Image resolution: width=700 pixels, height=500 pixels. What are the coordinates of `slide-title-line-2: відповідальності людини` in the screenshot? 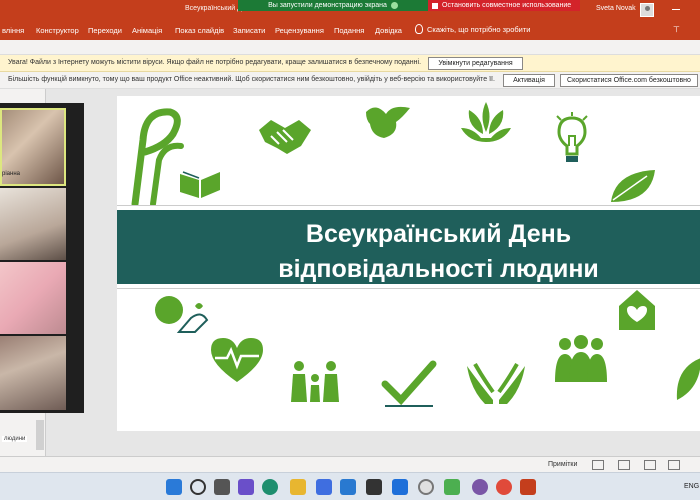 It's located at (438, 269).